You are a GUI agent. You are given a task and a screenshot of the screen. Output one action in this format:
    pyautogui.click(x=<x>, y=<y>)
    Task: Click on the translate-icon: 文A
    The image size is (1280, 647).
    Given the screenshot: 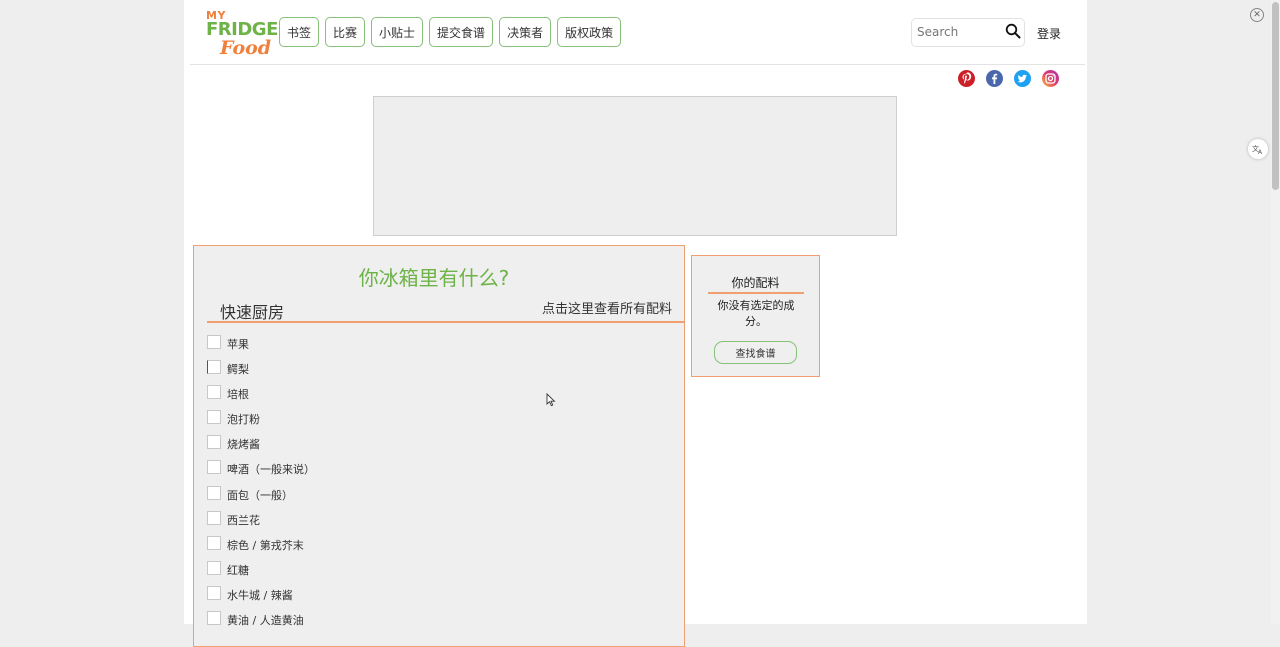 What is the action you would take?
    pyautogui.click(x=1258, y=149)
    